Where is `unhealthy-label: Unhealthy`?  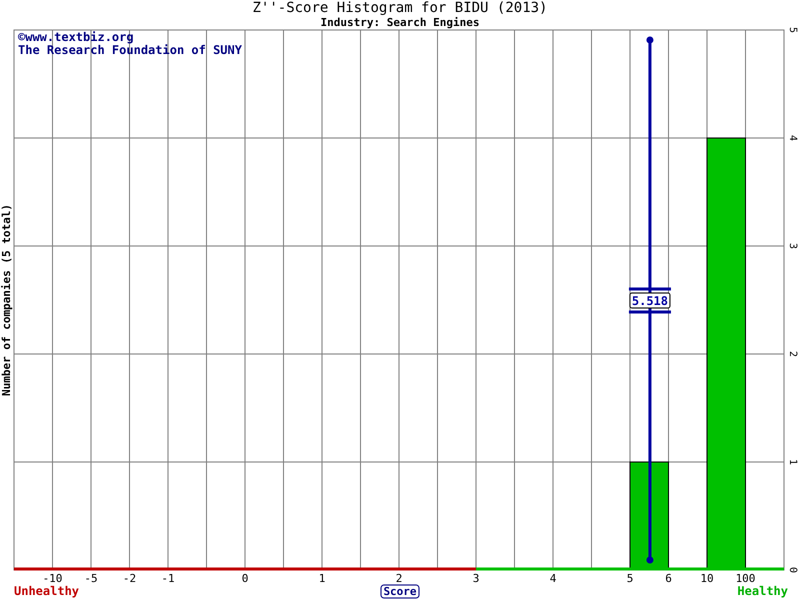
unhealthy-label: Unhealthy is located at coordinates (47, 591).